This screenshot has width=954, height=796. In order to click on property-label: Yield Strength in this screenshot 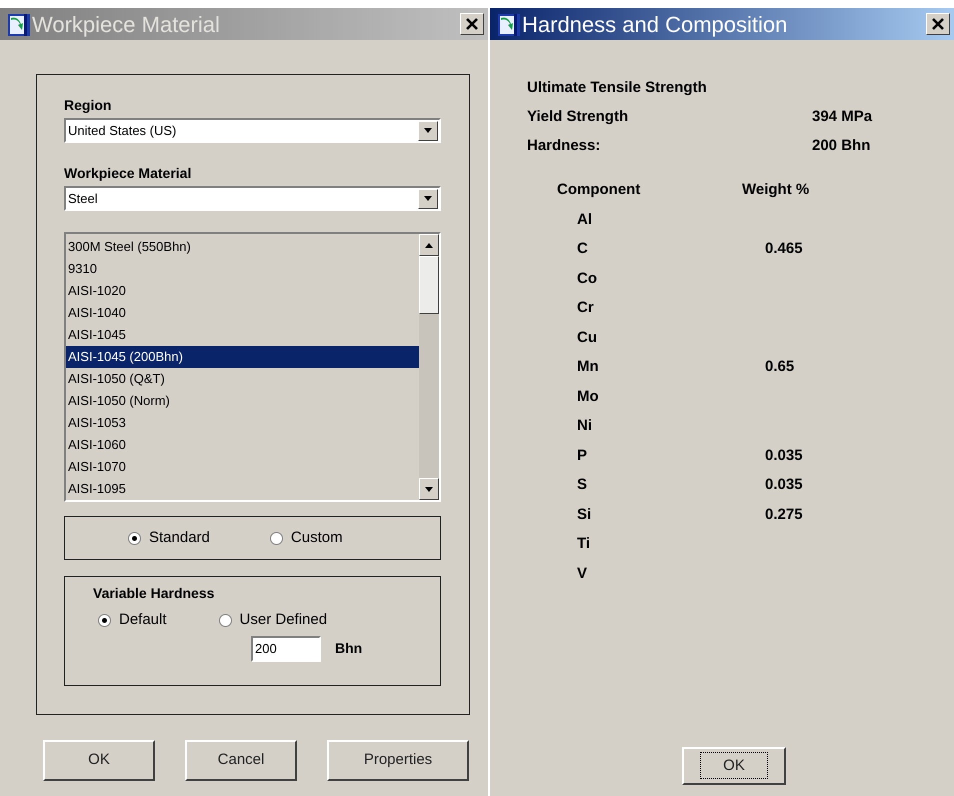, I will do `click(578, 117)`.